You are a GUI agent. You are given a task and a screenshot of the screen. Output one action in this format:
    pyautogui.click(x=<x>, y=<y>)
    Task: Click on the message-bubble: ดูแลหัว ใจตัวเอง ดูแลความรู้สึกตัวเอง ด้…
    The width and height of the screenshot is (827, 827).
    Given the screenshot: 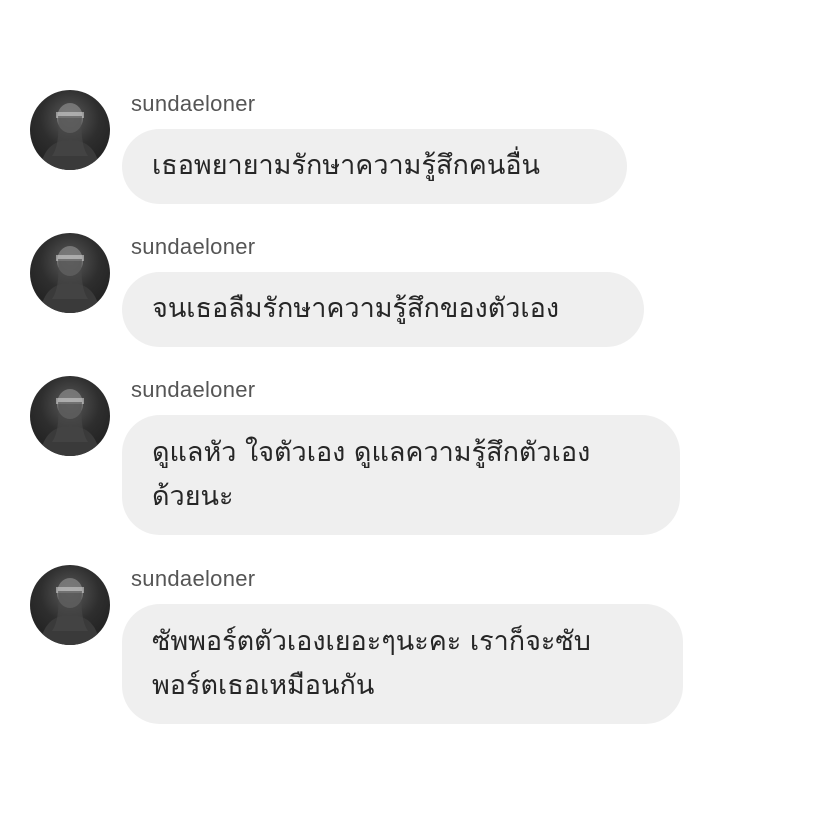 What is the action you would take?
    pyautogui.click(x=401, y=475)
    